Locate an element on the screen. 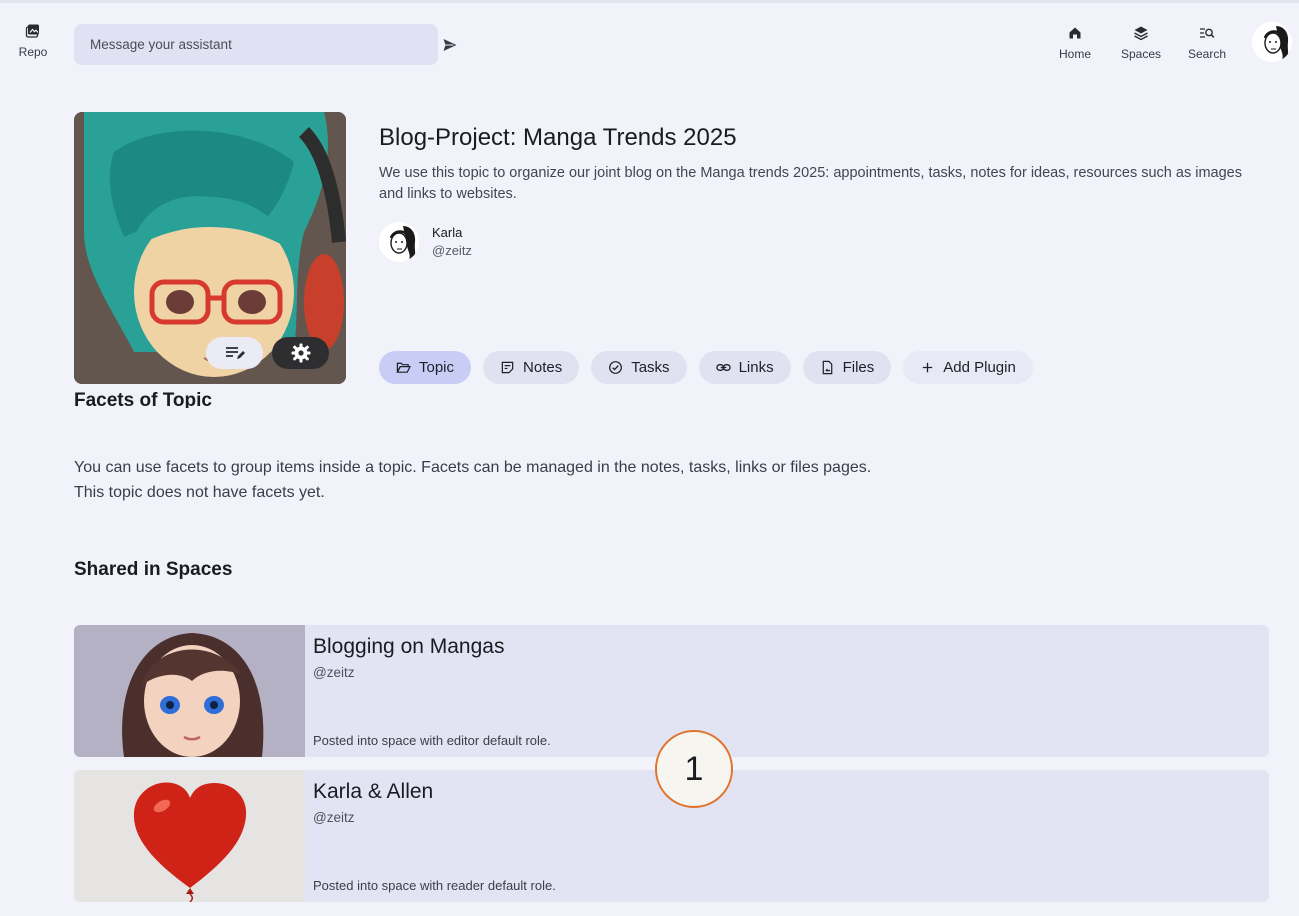 This screenshot has width=1299, height=916. facets-line-2: This topic does not have facets yet. is located at coordinates (199, 492).